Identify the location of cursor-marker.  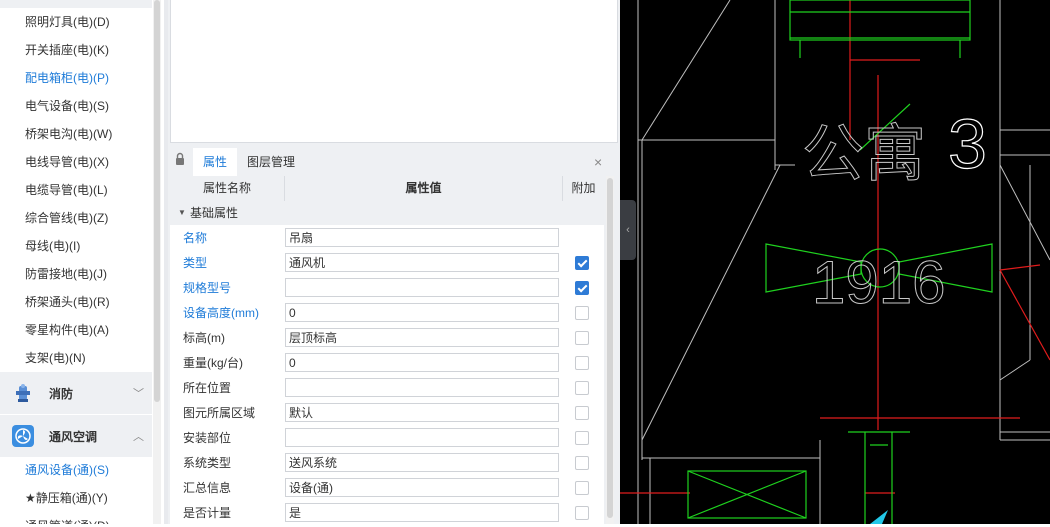
(879, 517).